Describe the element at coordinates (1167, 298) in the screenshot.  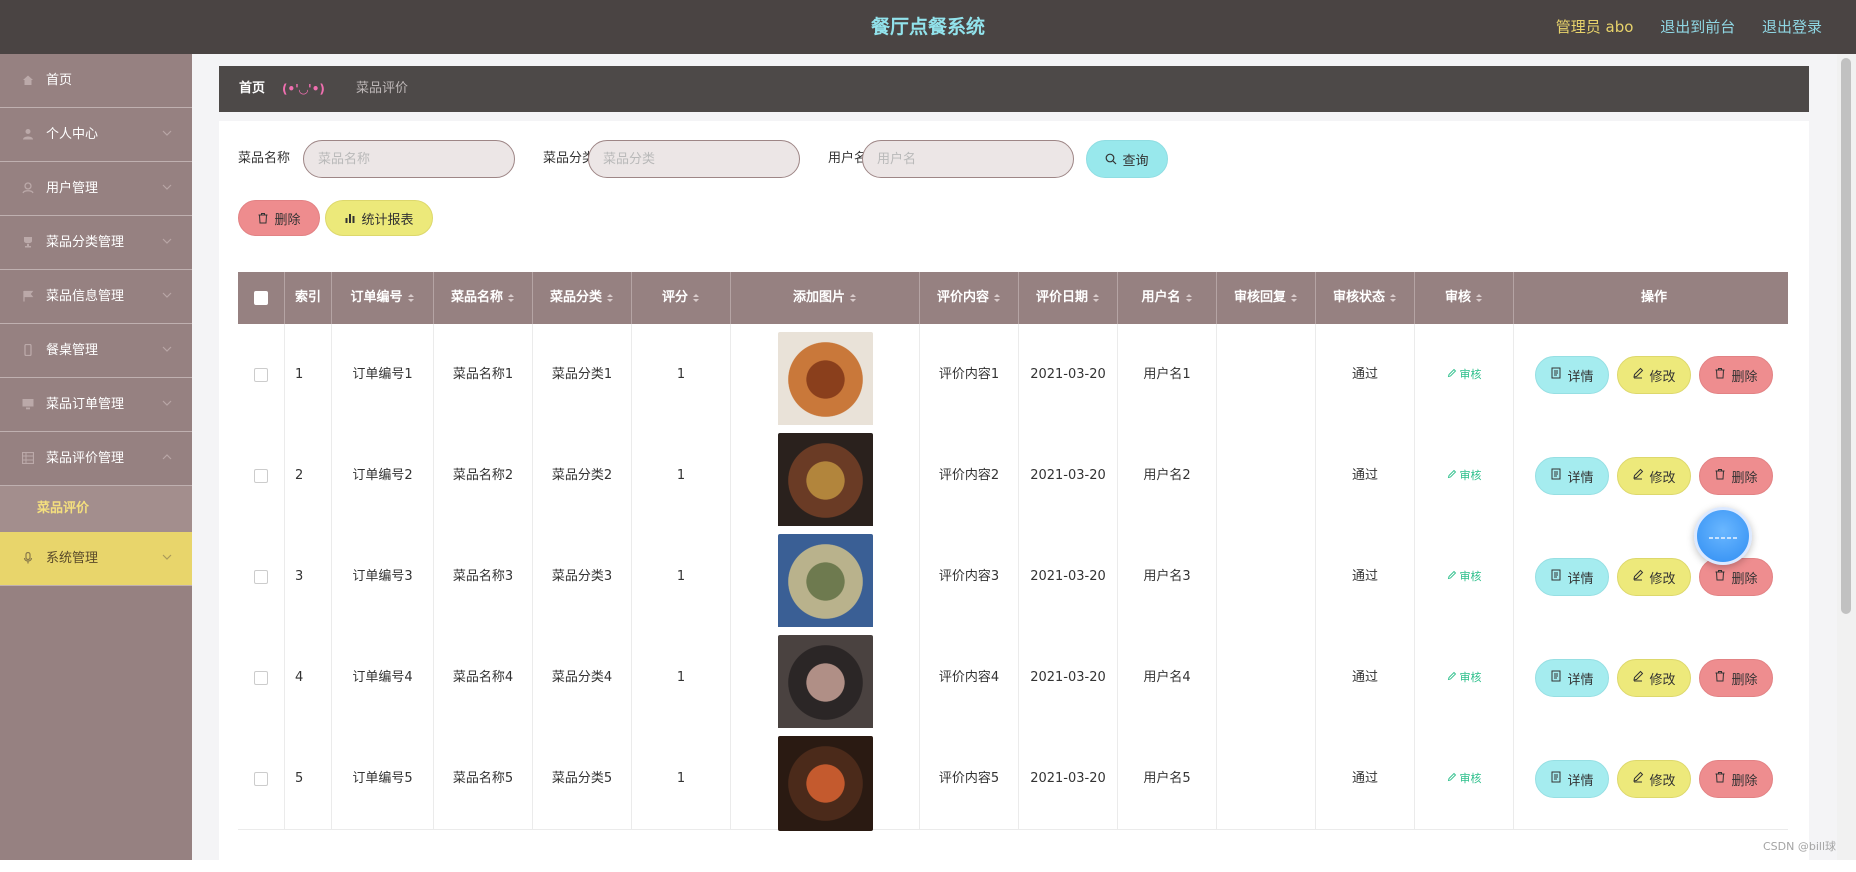
I see `header-username: 用户名` at that location.